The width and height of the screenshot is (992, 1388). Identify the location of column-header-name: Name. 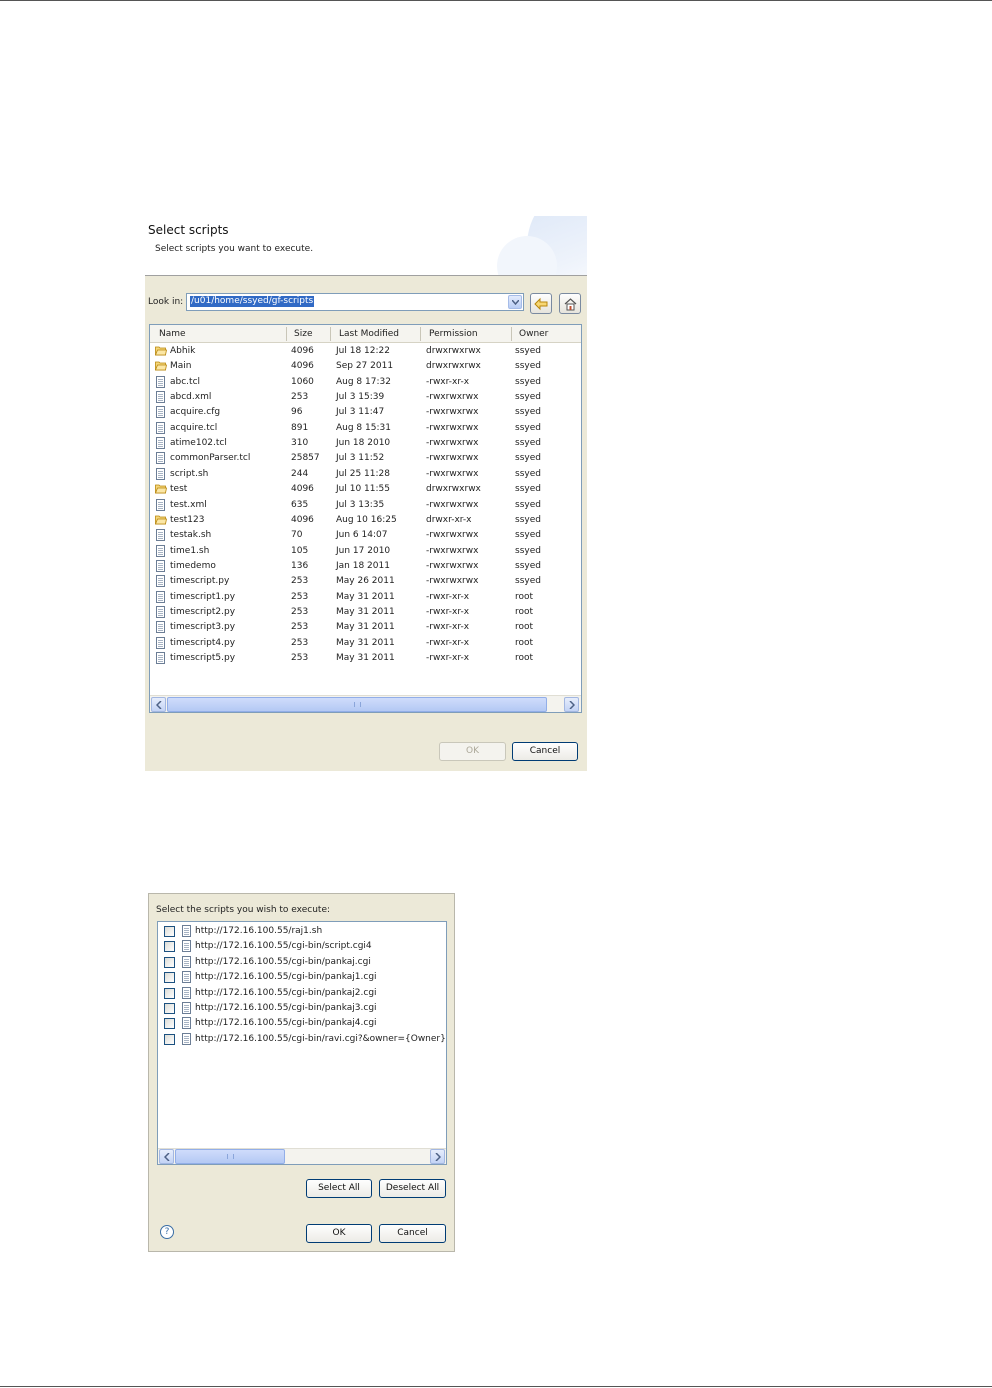
(172, 334).